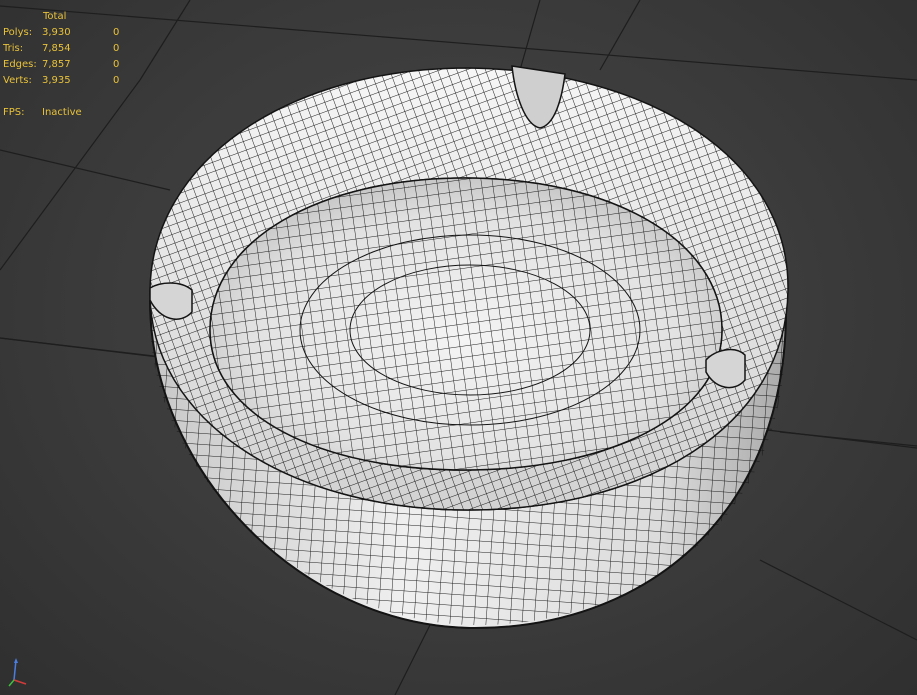  What do you see at coordinates (56, 64) in the screenshot?
I see `stat-total-value: 7,857` at bounding box center [56, 64].